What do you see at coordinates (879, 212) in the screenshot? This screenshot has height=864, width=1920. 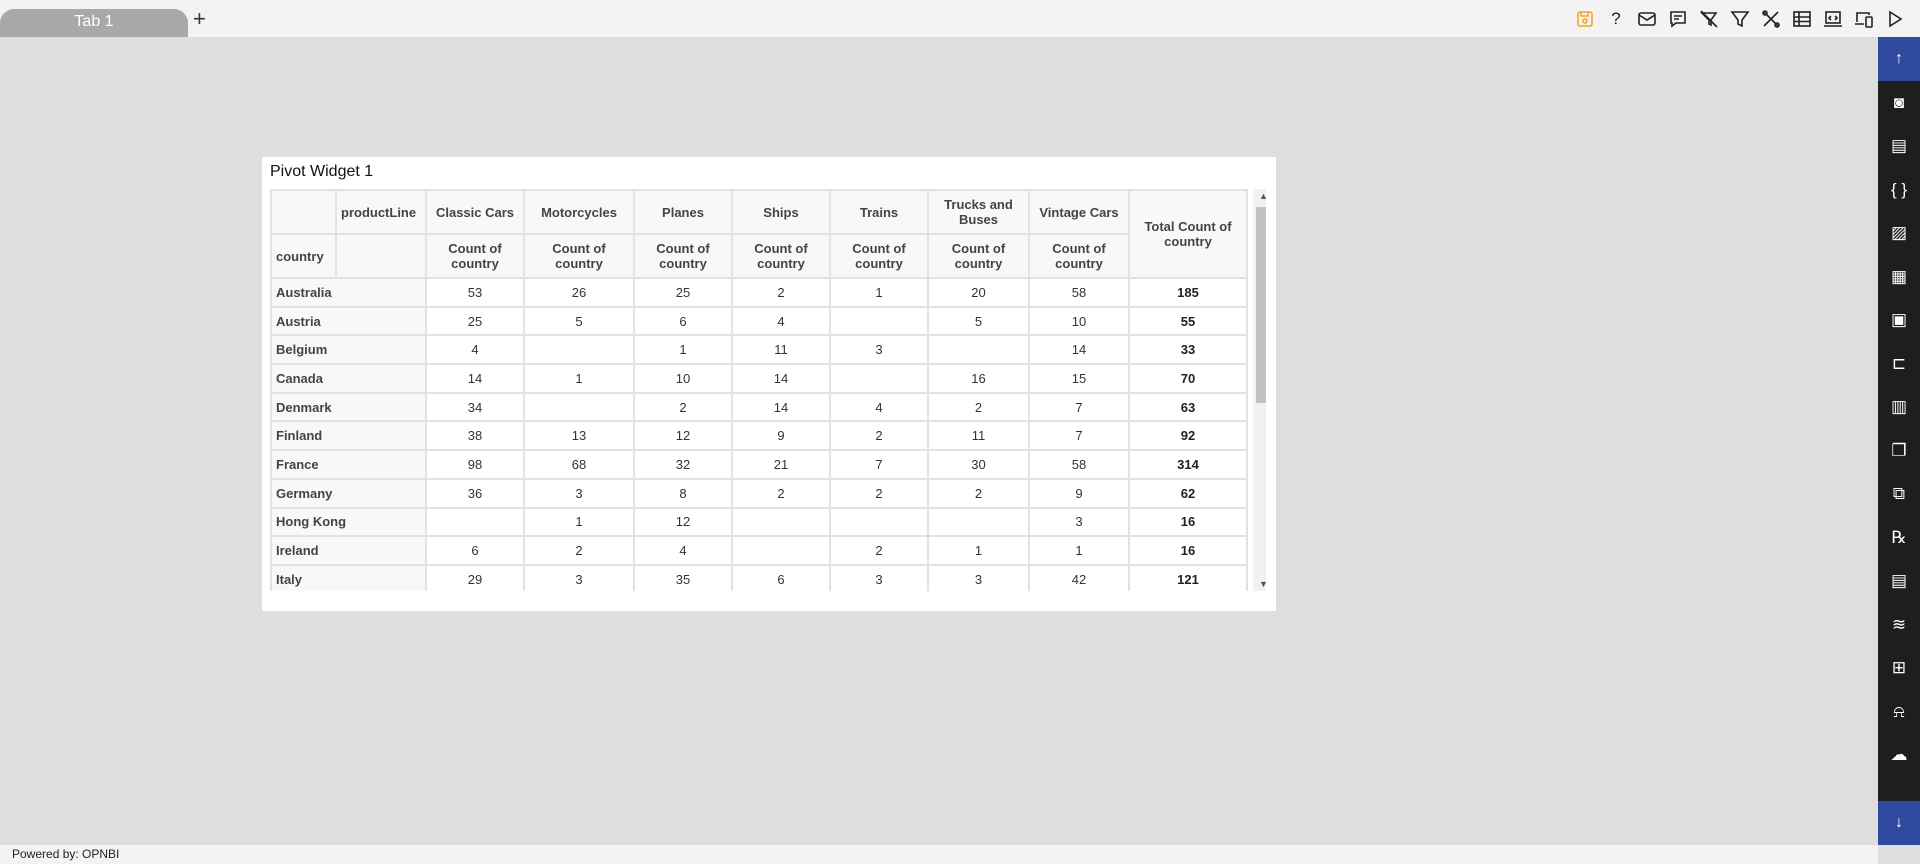 I see `column-header: Trains` at bounding box center [879, 212].